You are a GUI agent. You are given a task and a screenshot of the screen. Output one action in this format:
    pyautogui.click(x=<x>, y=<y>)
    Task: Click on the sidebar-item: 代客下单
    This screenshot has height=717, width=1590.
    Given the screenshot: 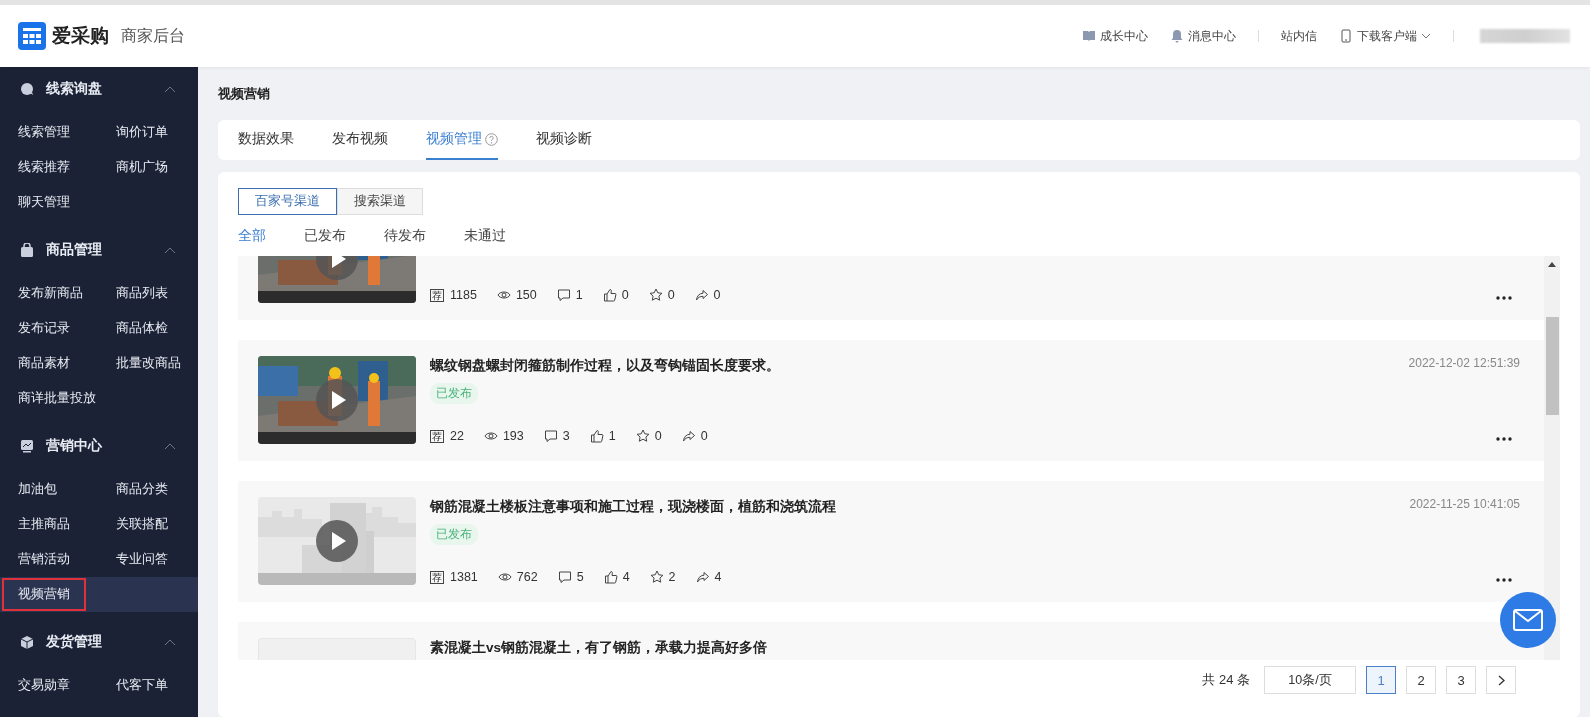 What is the action you would take?
    pyautogui.click(x=148, y=685)
    